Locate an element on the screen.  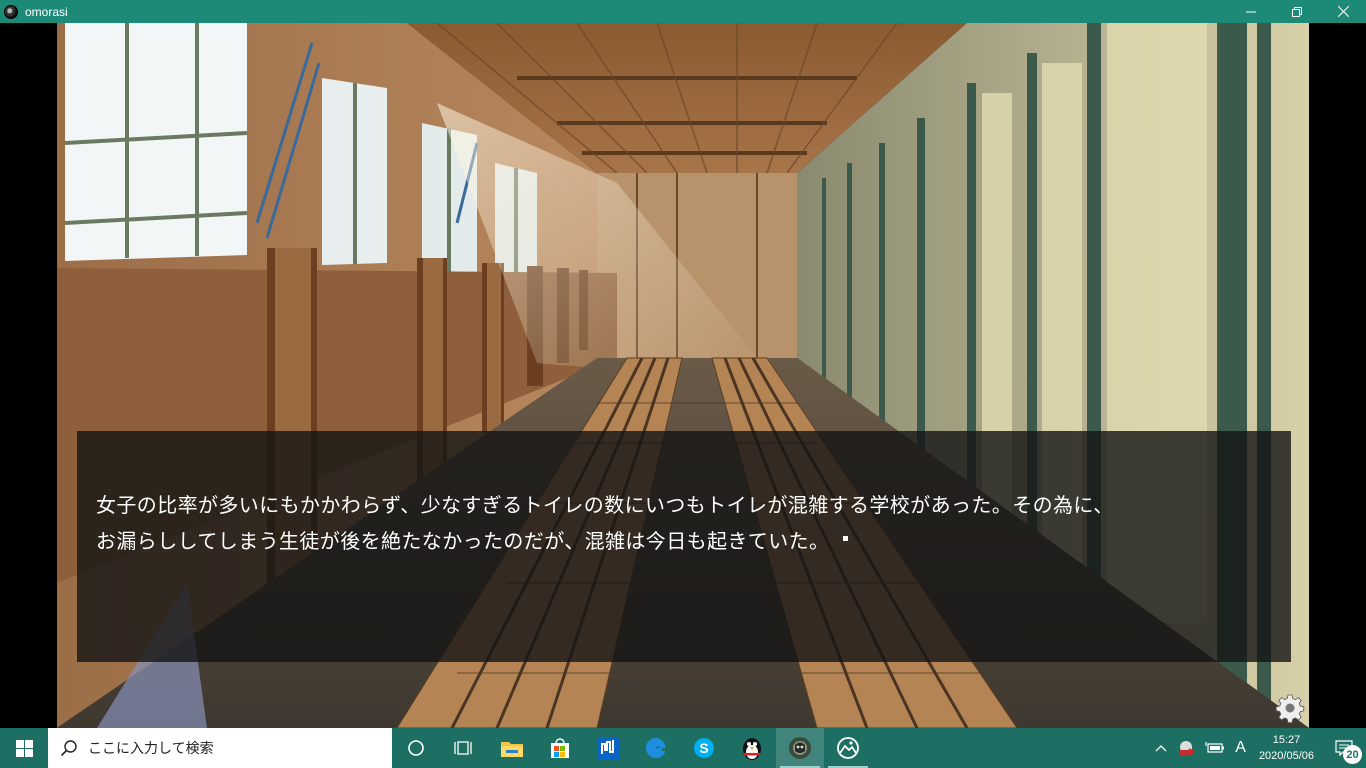
close-icon is located at coordinates (1343, 11).